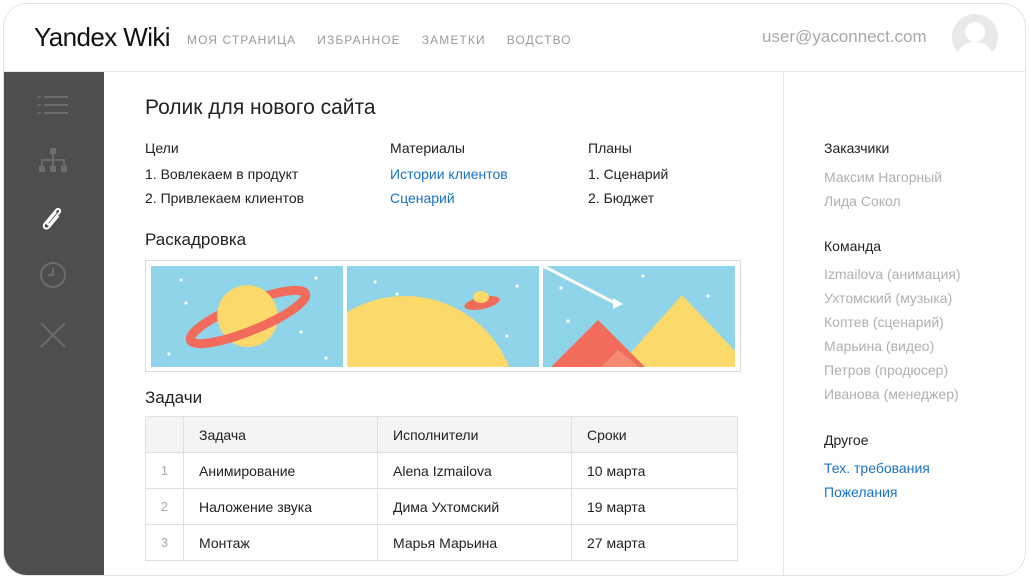 The width and height of the screenshot is (1029, 579). Describe the element at coordinates (639, 316) in the screenshot. I see `storyboard-frame-mountains` at that location.